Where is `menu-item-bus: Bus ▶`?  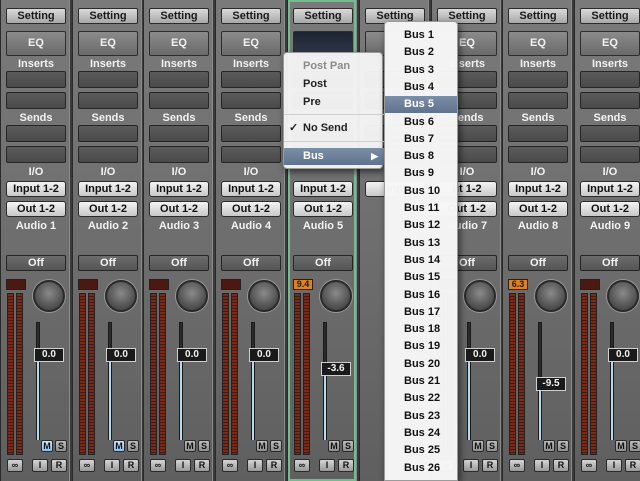
menu-item-bus: Bus ▶ is located at coordinates (334, 156).